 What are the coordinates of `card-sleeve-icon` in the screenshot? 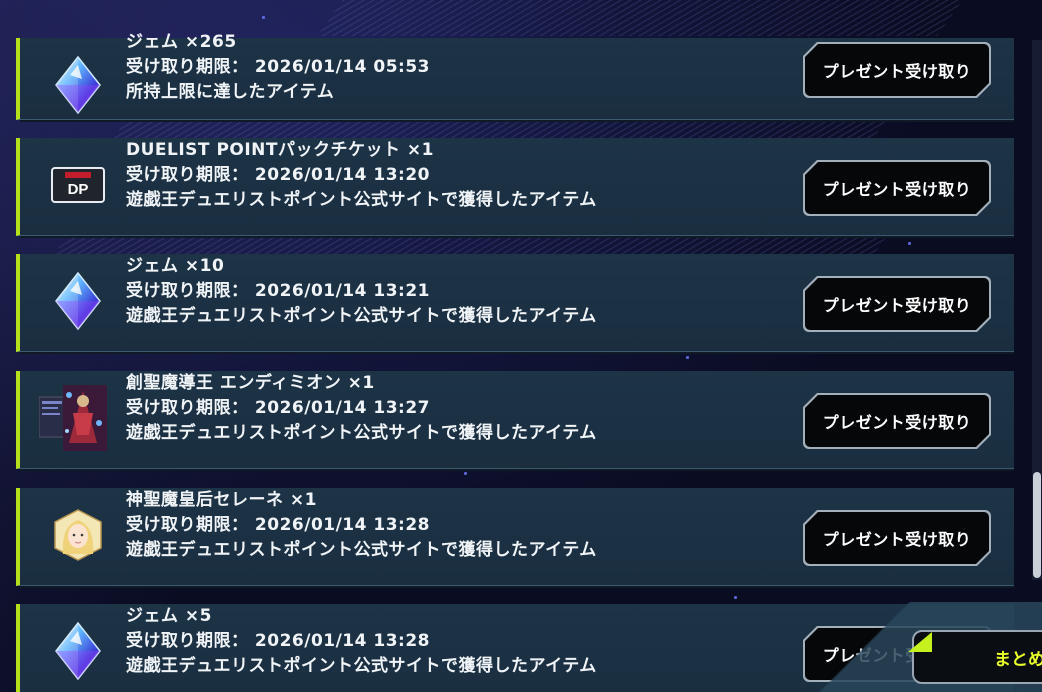 It's located at (74, 418).